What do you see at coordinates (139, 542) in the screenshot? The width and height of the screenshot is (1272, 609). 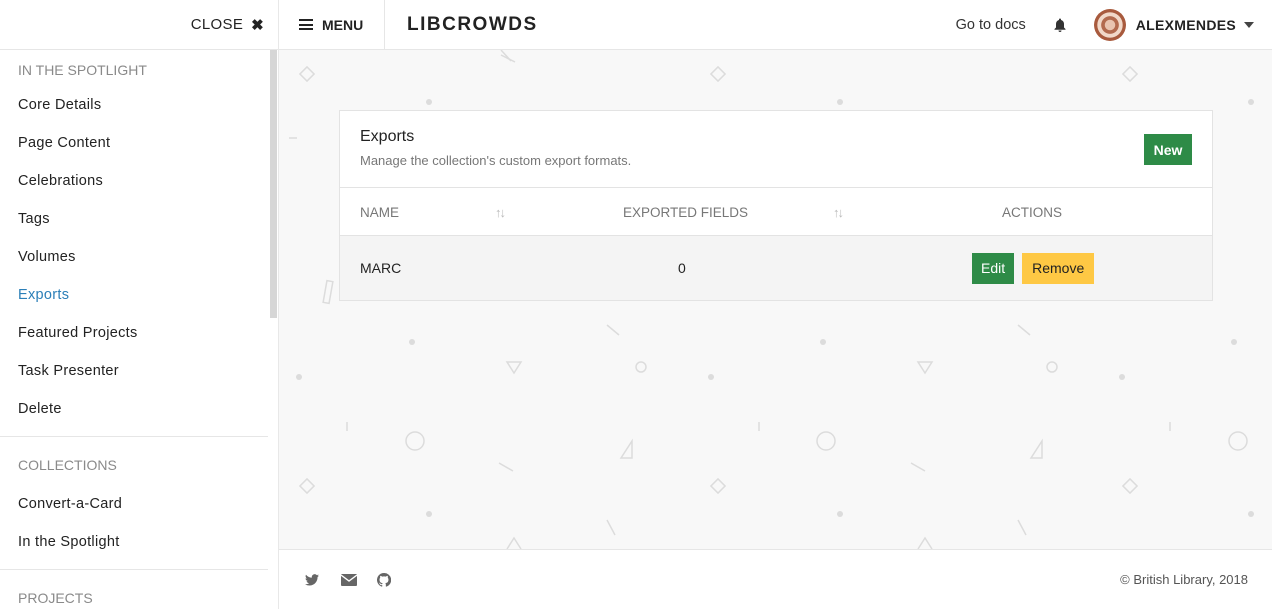 I see `sidebar-item-in-the-spotlight: In the Spotlight` at bounding box center [139, 542].